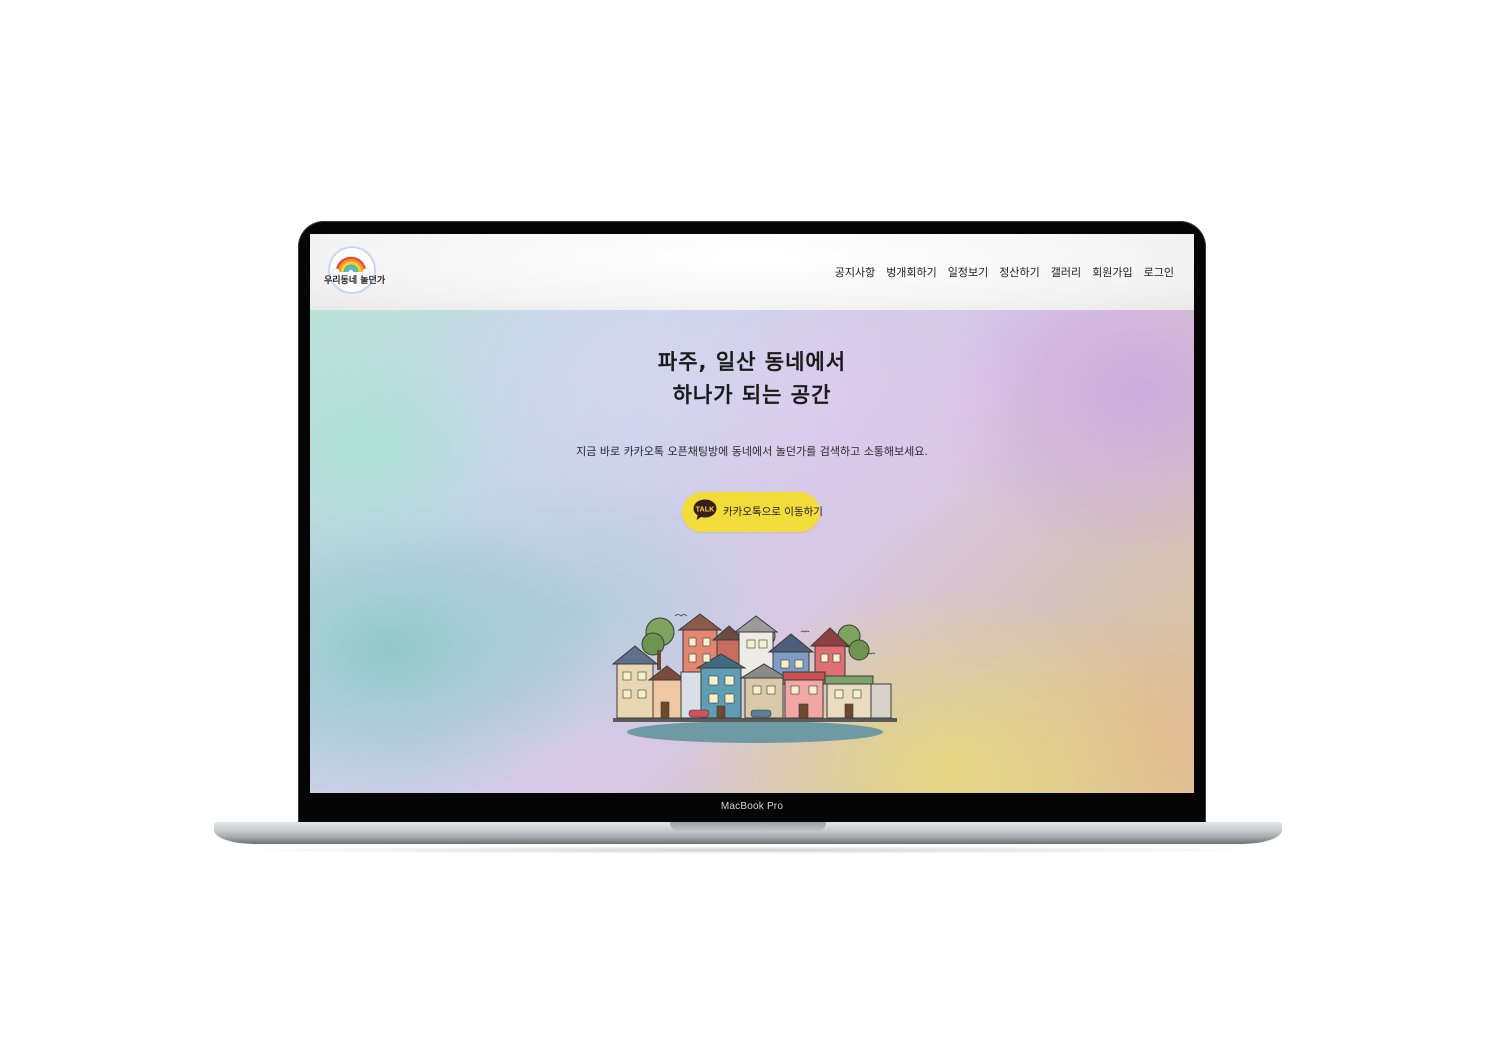 This screenshot has height=1038, width=1500. I want to click on nav-item-login: 로그인, so click(1159, 272).